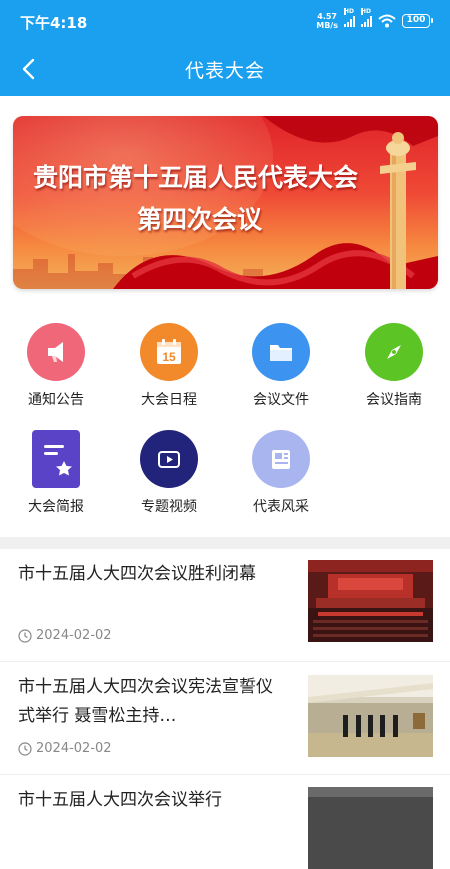  What do you see at coordinates (349, 17) in the screenshot?
I see `signal-icon: HD` at bounding box center [349, 17].